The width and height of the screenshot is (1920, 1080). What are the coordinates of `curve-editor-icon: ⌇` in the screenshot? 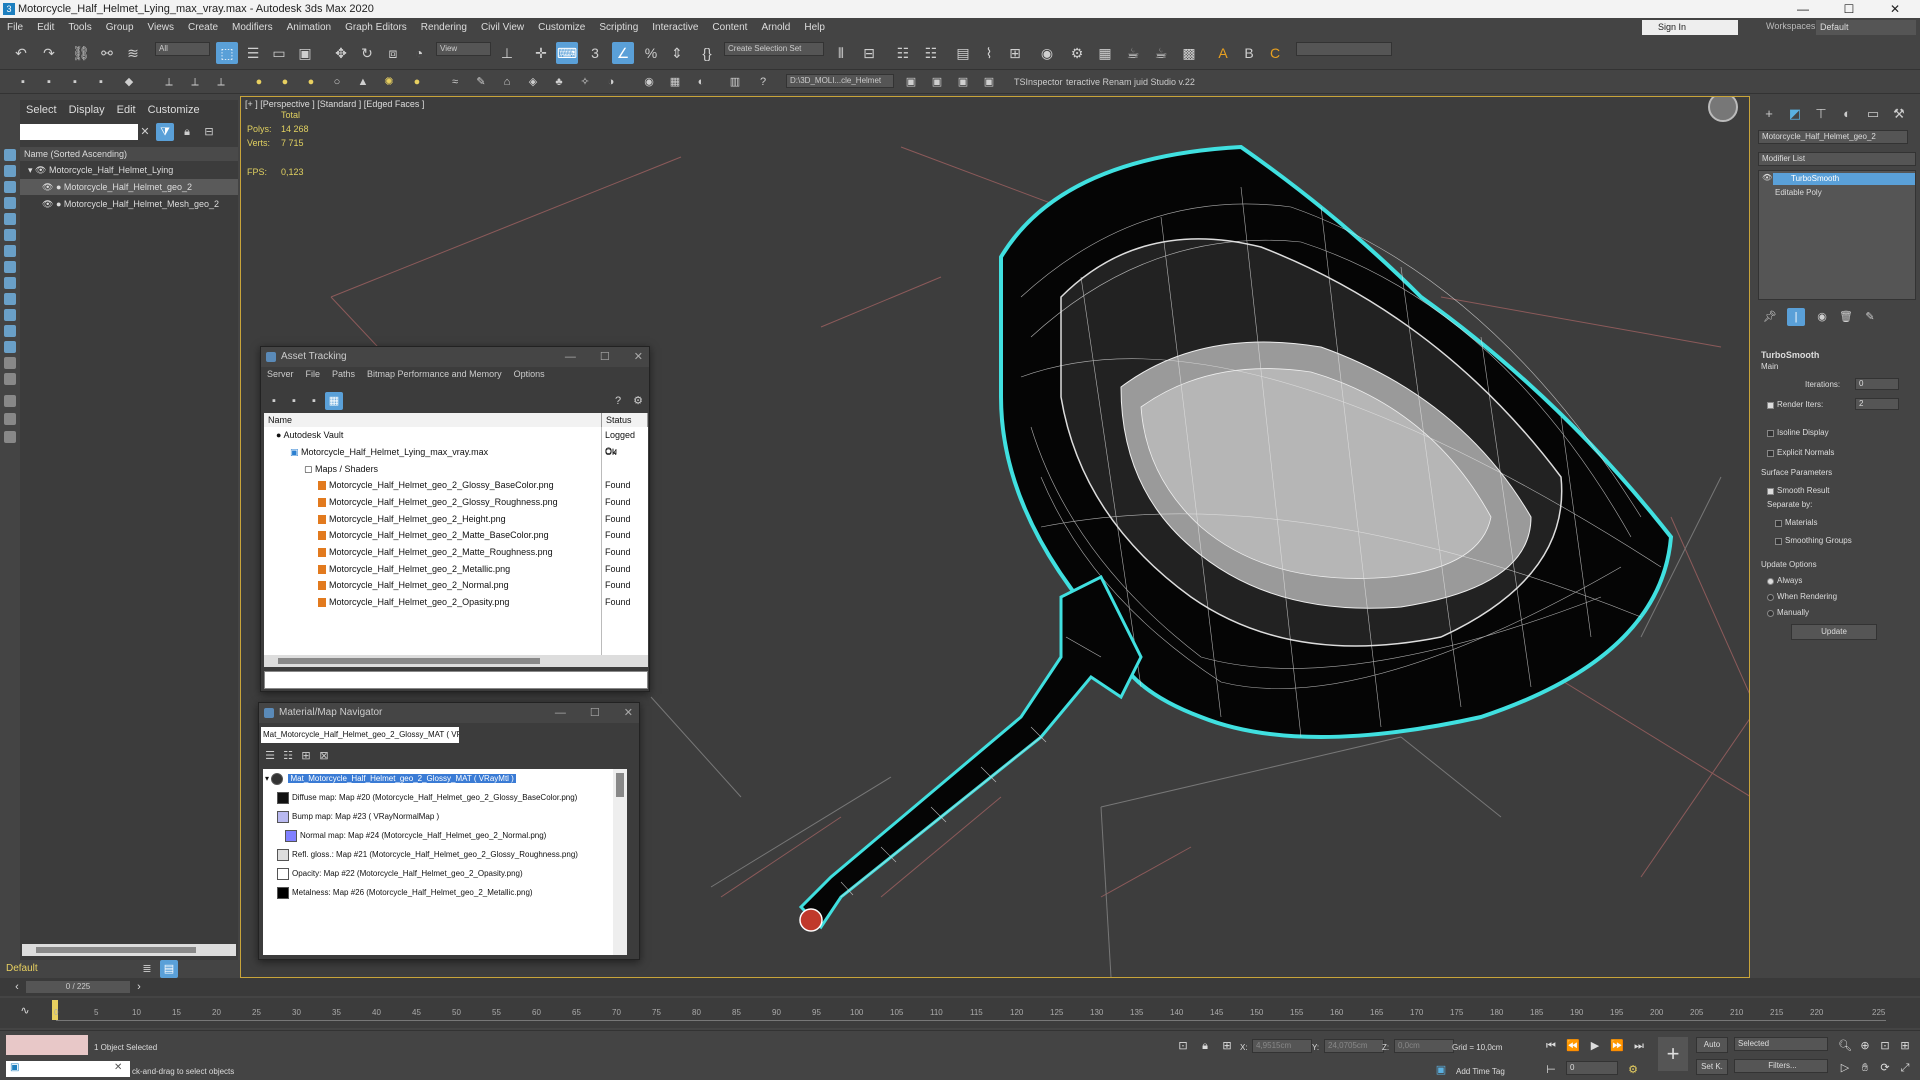 It's located at (989, 53).